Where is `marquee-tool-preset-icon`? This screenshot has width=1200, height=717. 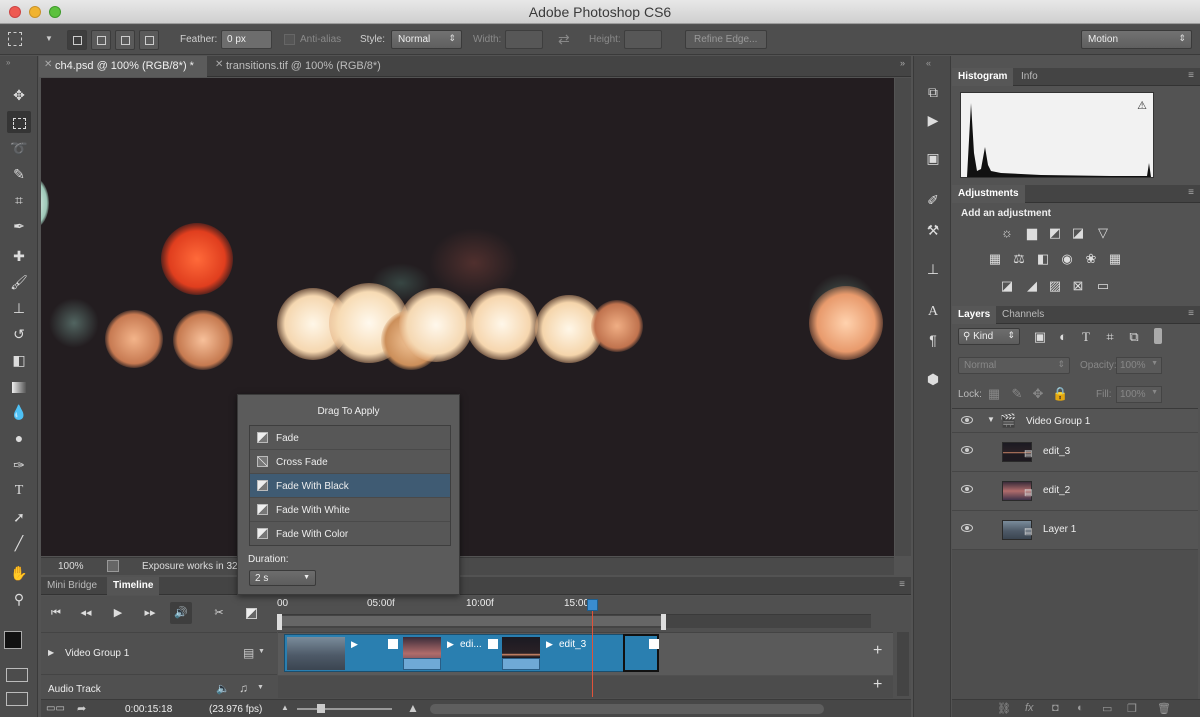 marquee-tool-preset-icon is located at coordinates (15, 39).